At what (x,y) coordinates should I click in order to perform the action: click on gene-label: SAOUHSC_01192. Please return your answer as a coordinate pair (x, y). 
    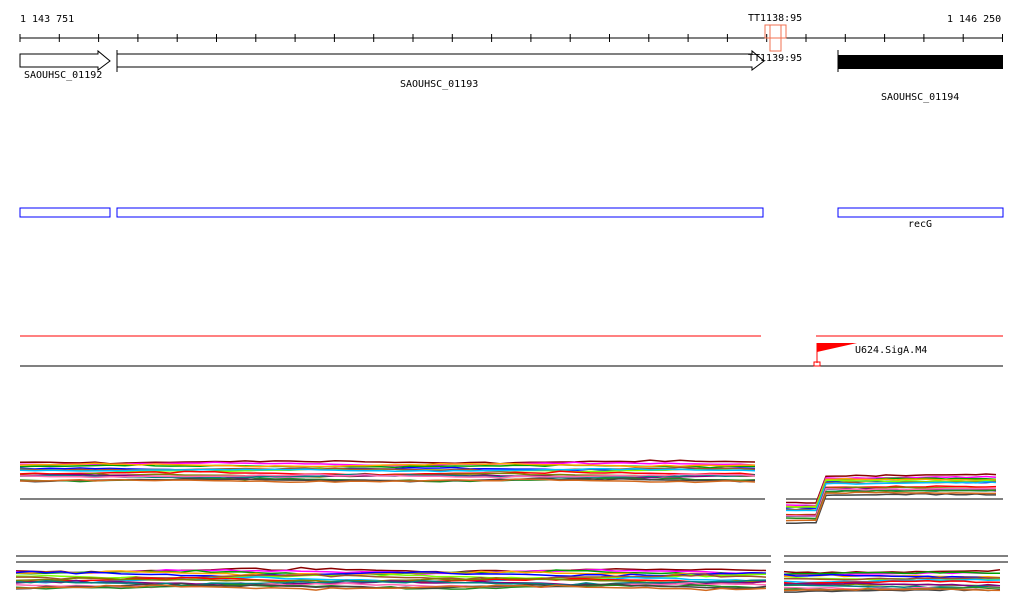
    Looking at the image, I should click on (63, 76).